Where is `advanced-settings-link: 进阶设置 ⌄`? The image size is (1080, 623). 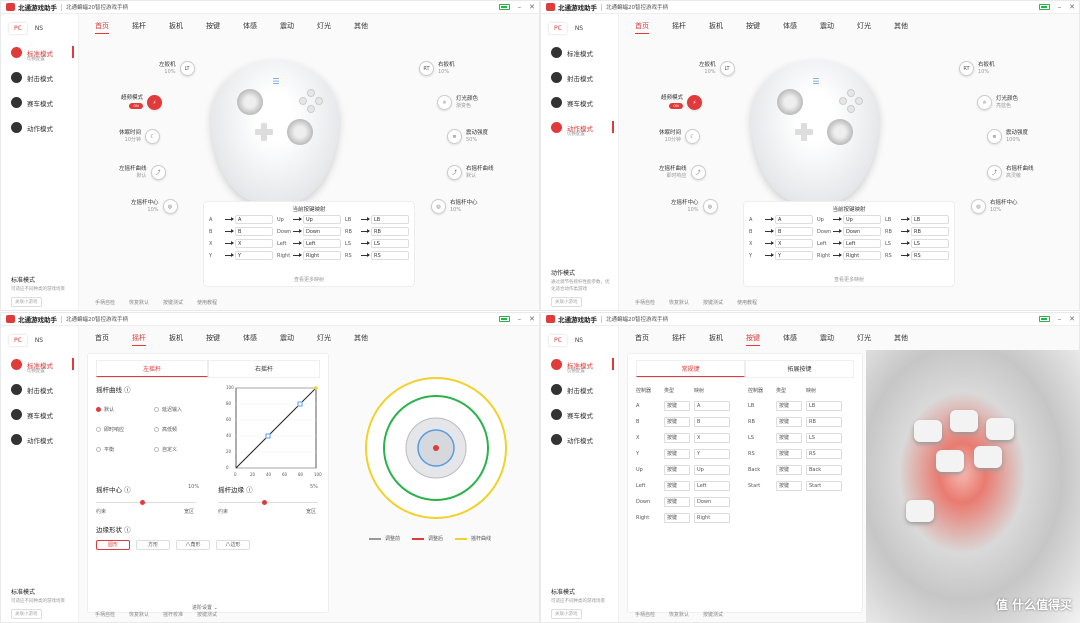 advanced-settings-link: 进阶设置 ⌄ is located at coordinates (205, 607).